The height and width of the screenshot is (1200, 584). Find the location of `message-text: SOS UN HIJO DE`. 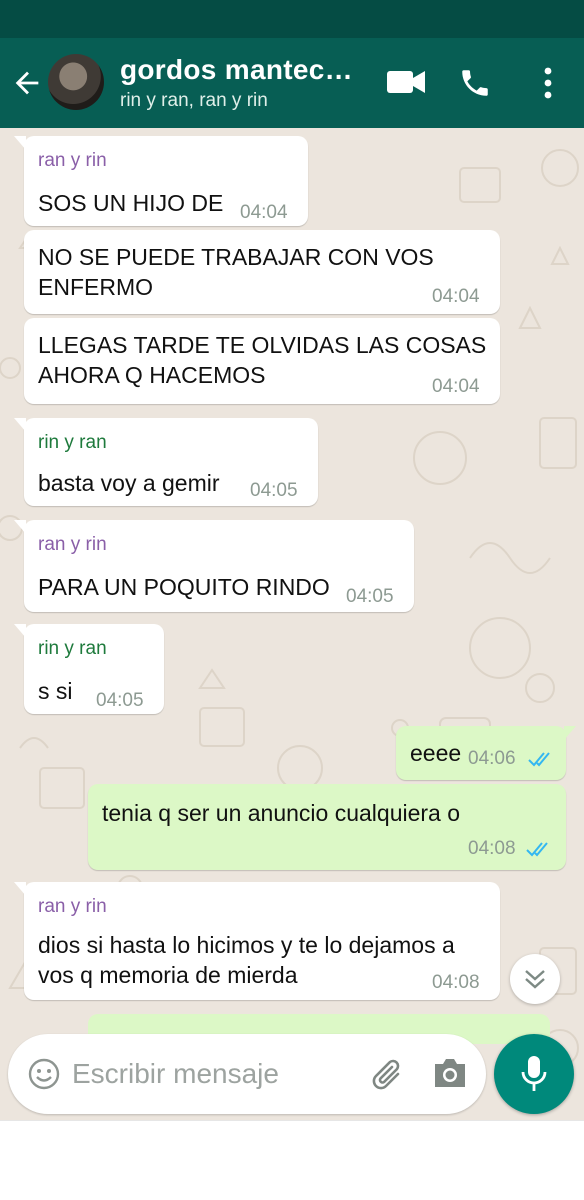

message-text: SOS UN HIJO DE is located at coordinates (131, 203).